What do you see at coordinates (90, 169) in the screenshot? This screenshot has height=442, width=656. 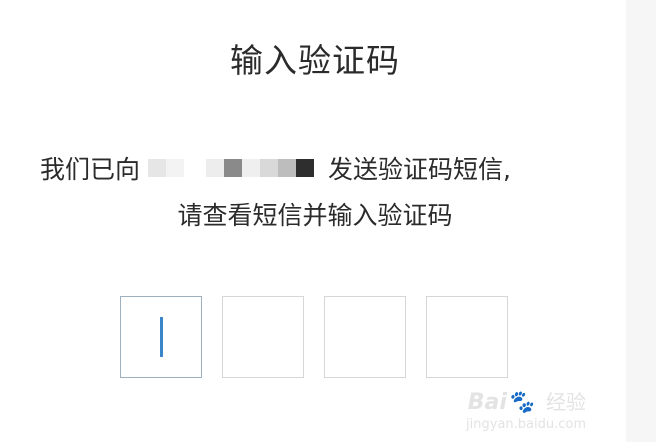 I see `message-prefix: 我们已向` at bounding box center [90, 169].